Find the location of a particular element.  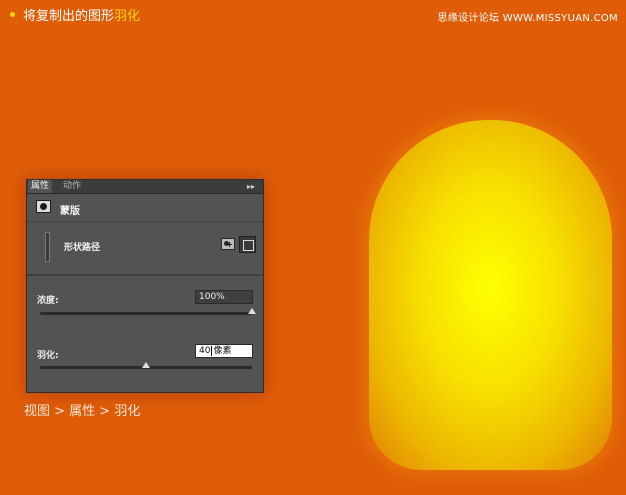

tab-properties: 属性 is located at coordinates (40, 186).